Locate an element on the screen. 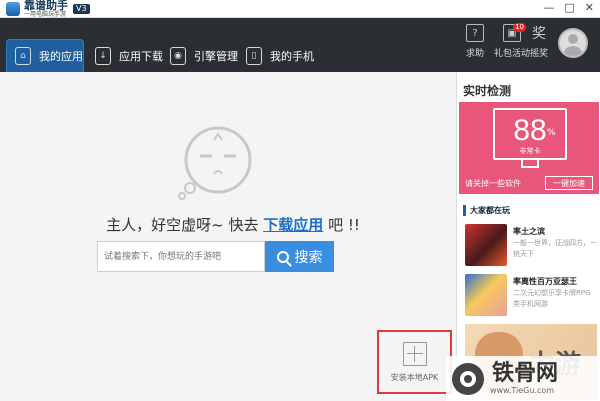  tab-my-apps: ⌂ 我的应用 is located at coordinates (45, 55).